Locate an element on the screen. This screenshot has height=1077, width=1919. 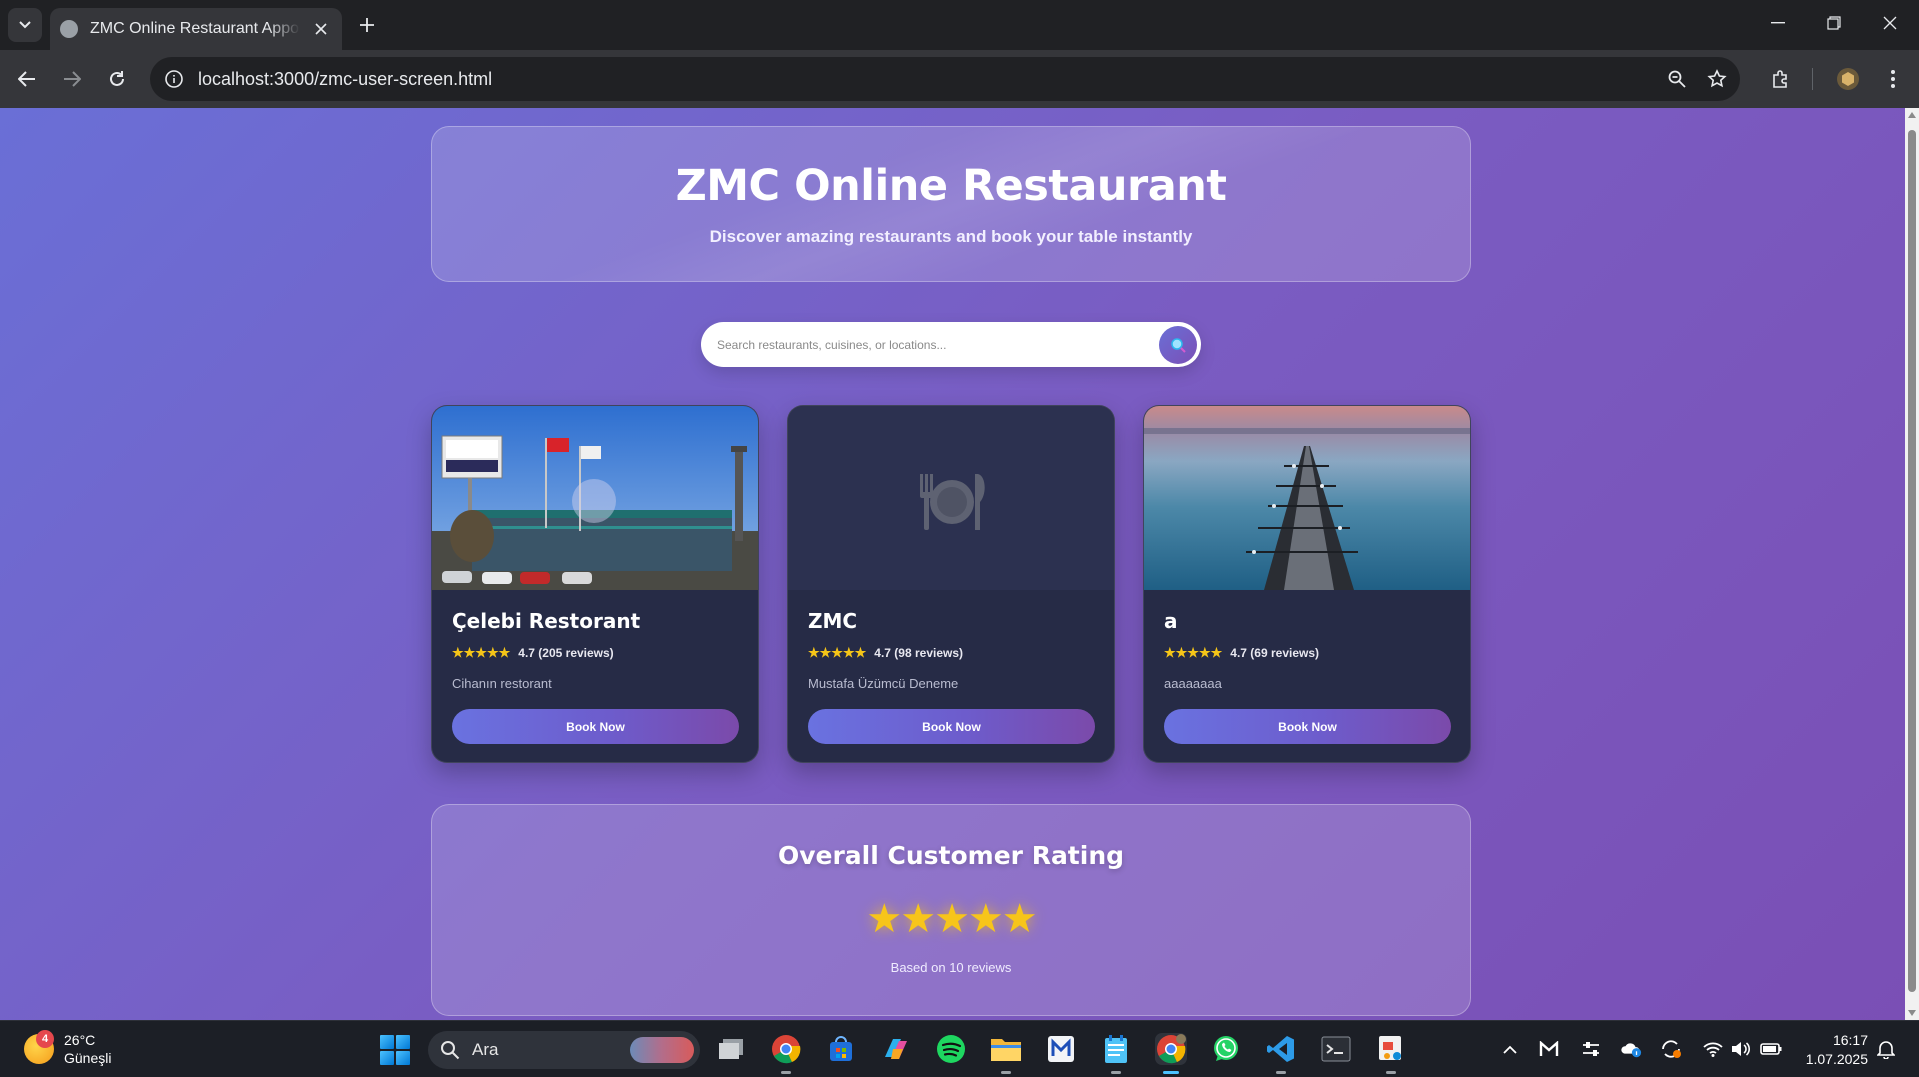
vscode-icon is located at coordinates (1280, 1049).